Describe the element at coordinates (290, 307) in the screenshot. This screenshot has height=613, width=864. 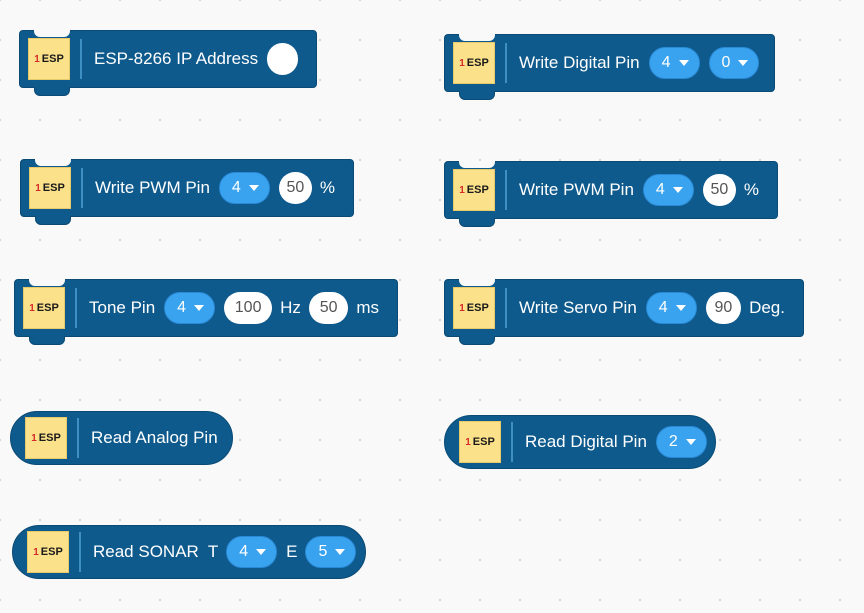
I see `hz-unit-label: Hz` at that location.